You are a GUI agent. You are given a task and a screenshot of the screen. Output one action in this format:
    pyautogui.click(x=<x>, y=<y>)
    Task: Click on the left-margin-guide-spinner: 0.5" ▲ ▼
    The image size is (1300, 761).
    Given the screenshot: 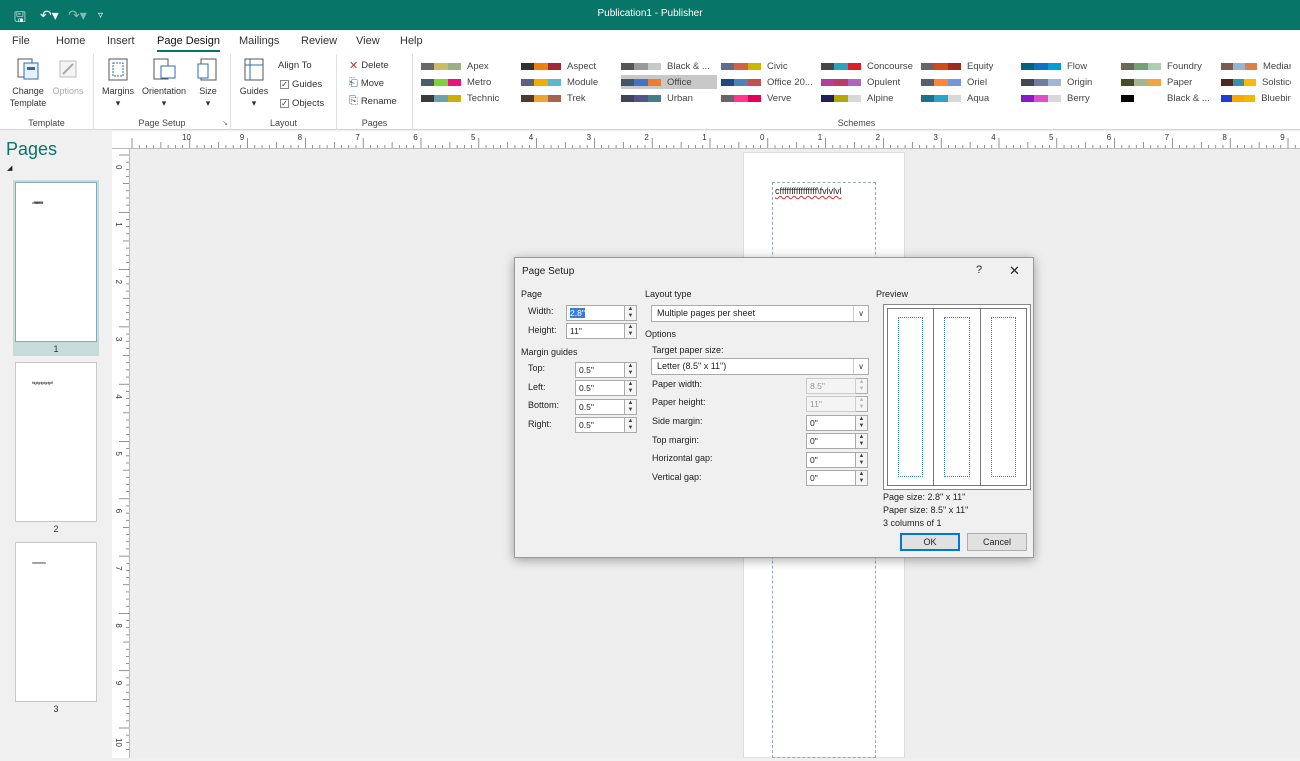 What is the action you would take?
    pyautogui.click(x=606, y=388)
    